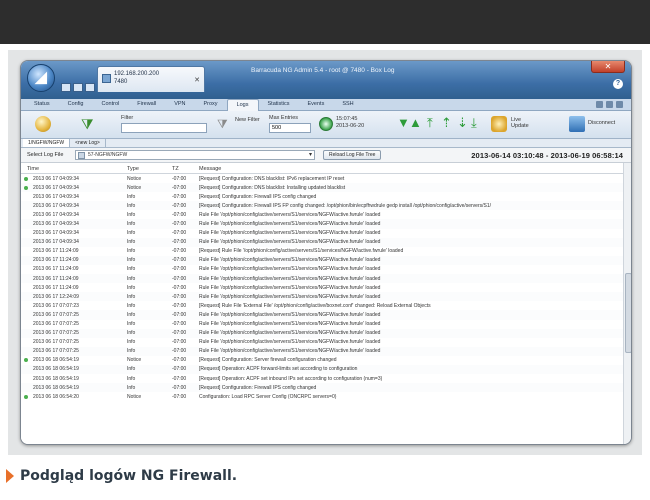 The width and height of the screenshot is (650, 500). Describe the element at coordinates (56, 360) in the screenshot. I see `cell-time: 2013 06 18 06:54:19` at that location.